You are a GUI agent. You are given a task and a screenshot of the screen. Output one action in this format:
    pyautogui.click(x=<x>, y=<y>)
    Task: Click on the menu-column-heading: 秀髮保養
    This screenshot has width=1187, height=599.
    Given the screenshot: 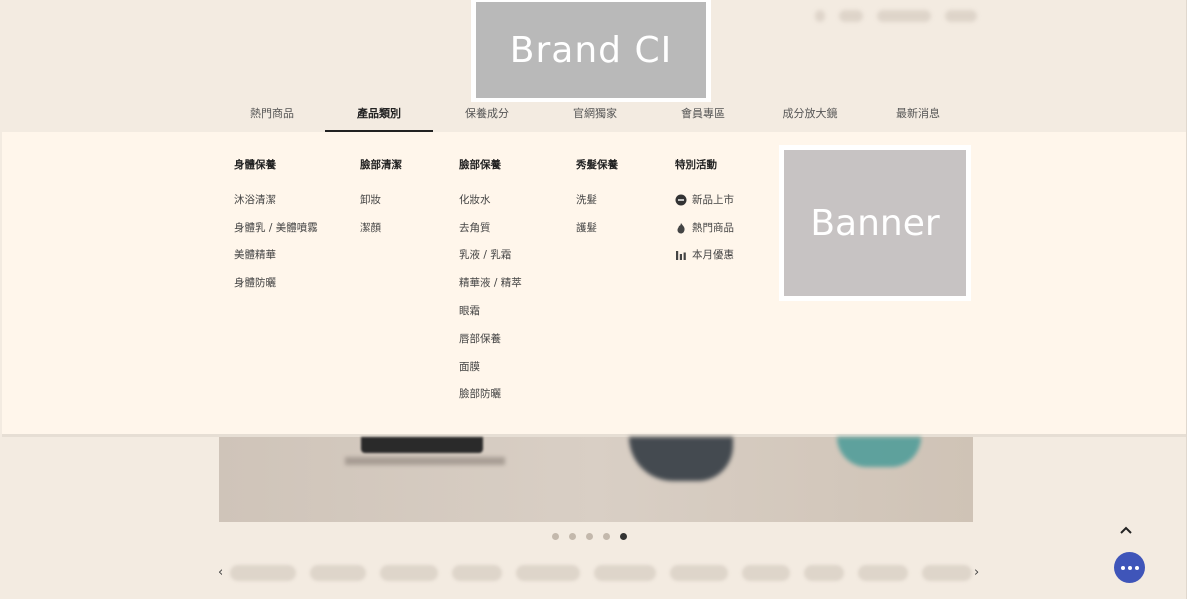 What is the action you would take?
    pyautogui.click(x=597, y=165)
    